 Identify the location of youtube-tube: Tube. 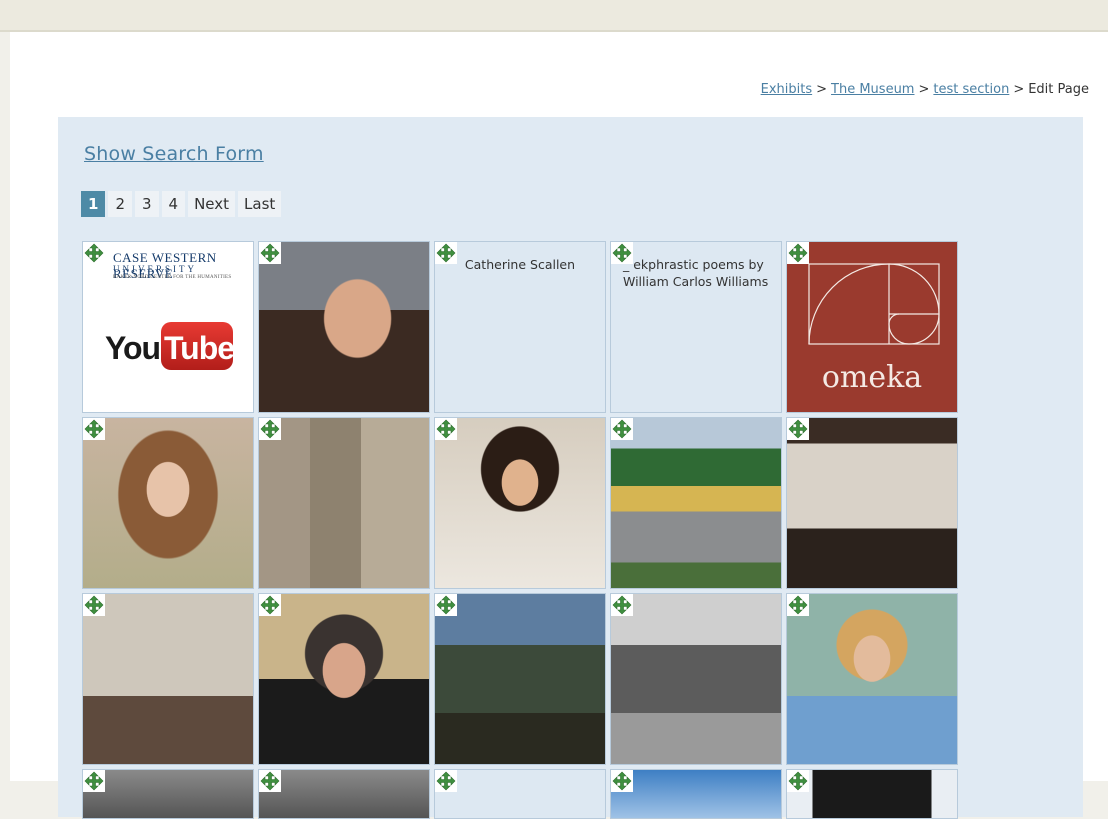
(199, 348).